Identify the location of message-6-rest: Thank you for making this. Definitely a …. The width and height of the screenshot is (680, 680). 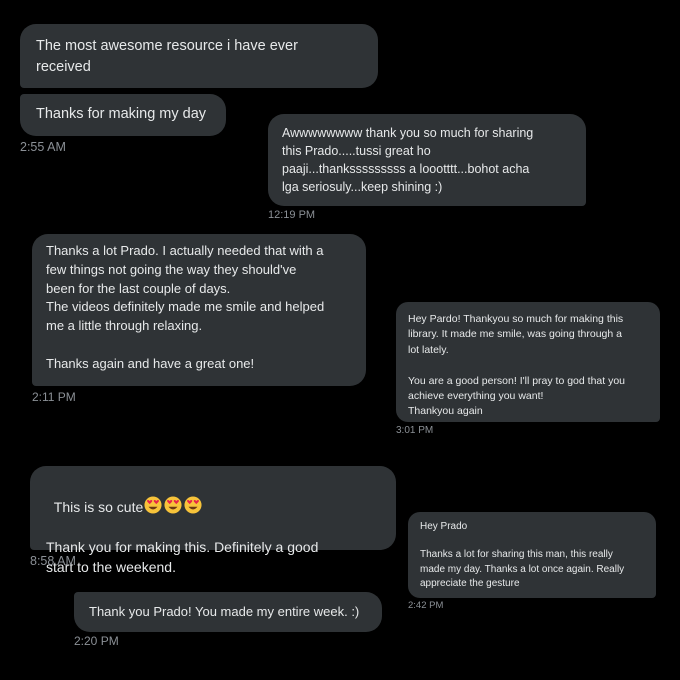
(182, 557).